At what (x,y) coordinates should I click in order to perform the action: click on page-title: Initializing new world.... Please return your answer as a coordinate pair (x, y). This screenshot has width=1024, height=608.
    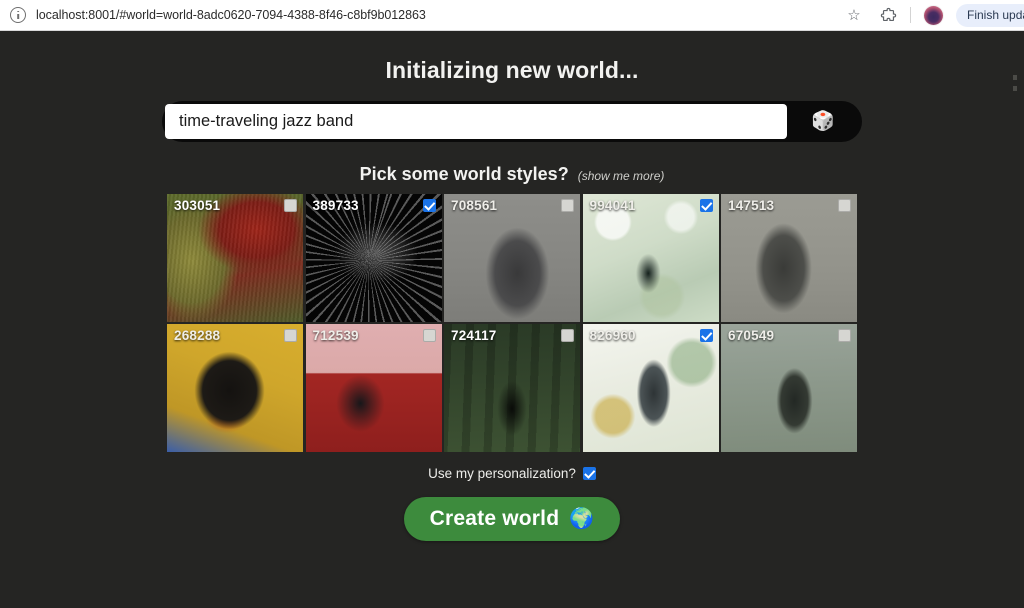
    Looking at the image, I should click on (512, 70).